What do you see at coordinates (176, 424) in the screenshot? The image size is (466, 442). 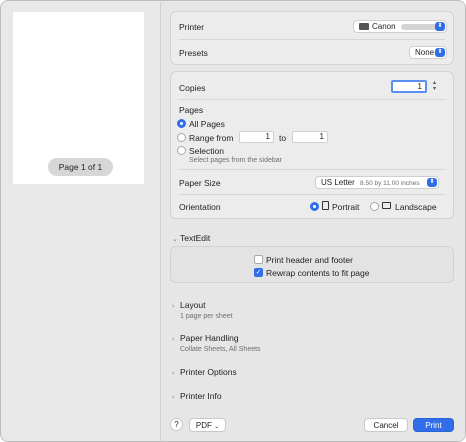 I see `help-button: ?` at bounding box center [176, 424].